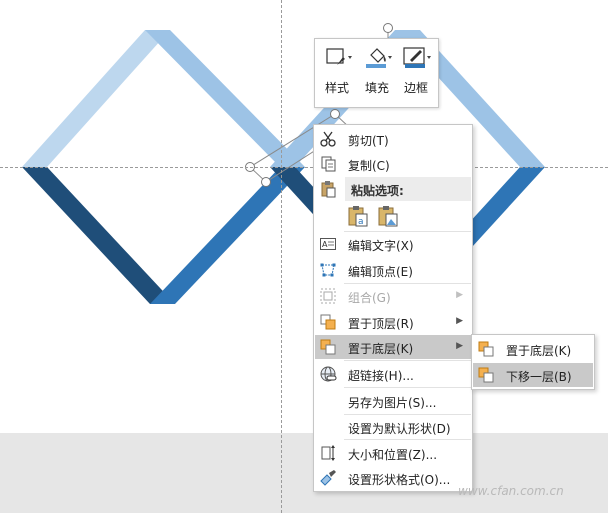 Image resolution: width=608 pixels, height=516 pixels. Describe the element at coordinates (511, 491) in the screenshot. I see `watermark: www.cfan.com.cn` at that location.